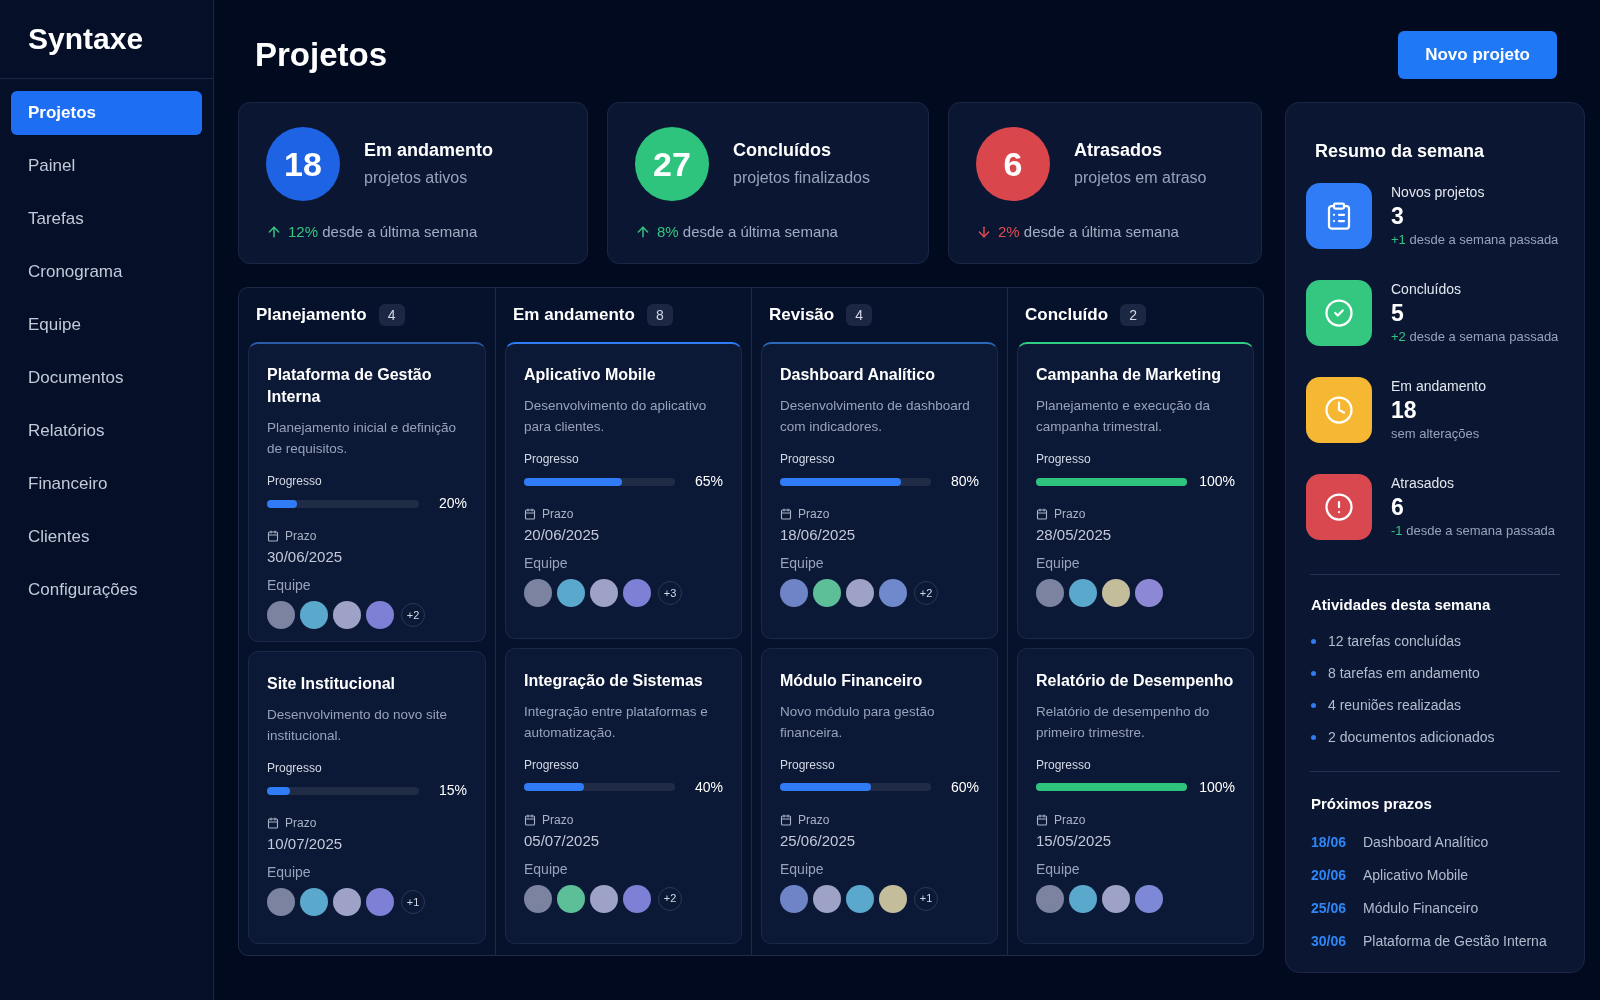 The height and width of the screenshot is (1000, 1600). I want to click on page-title: Projetos, so click(321, 55).